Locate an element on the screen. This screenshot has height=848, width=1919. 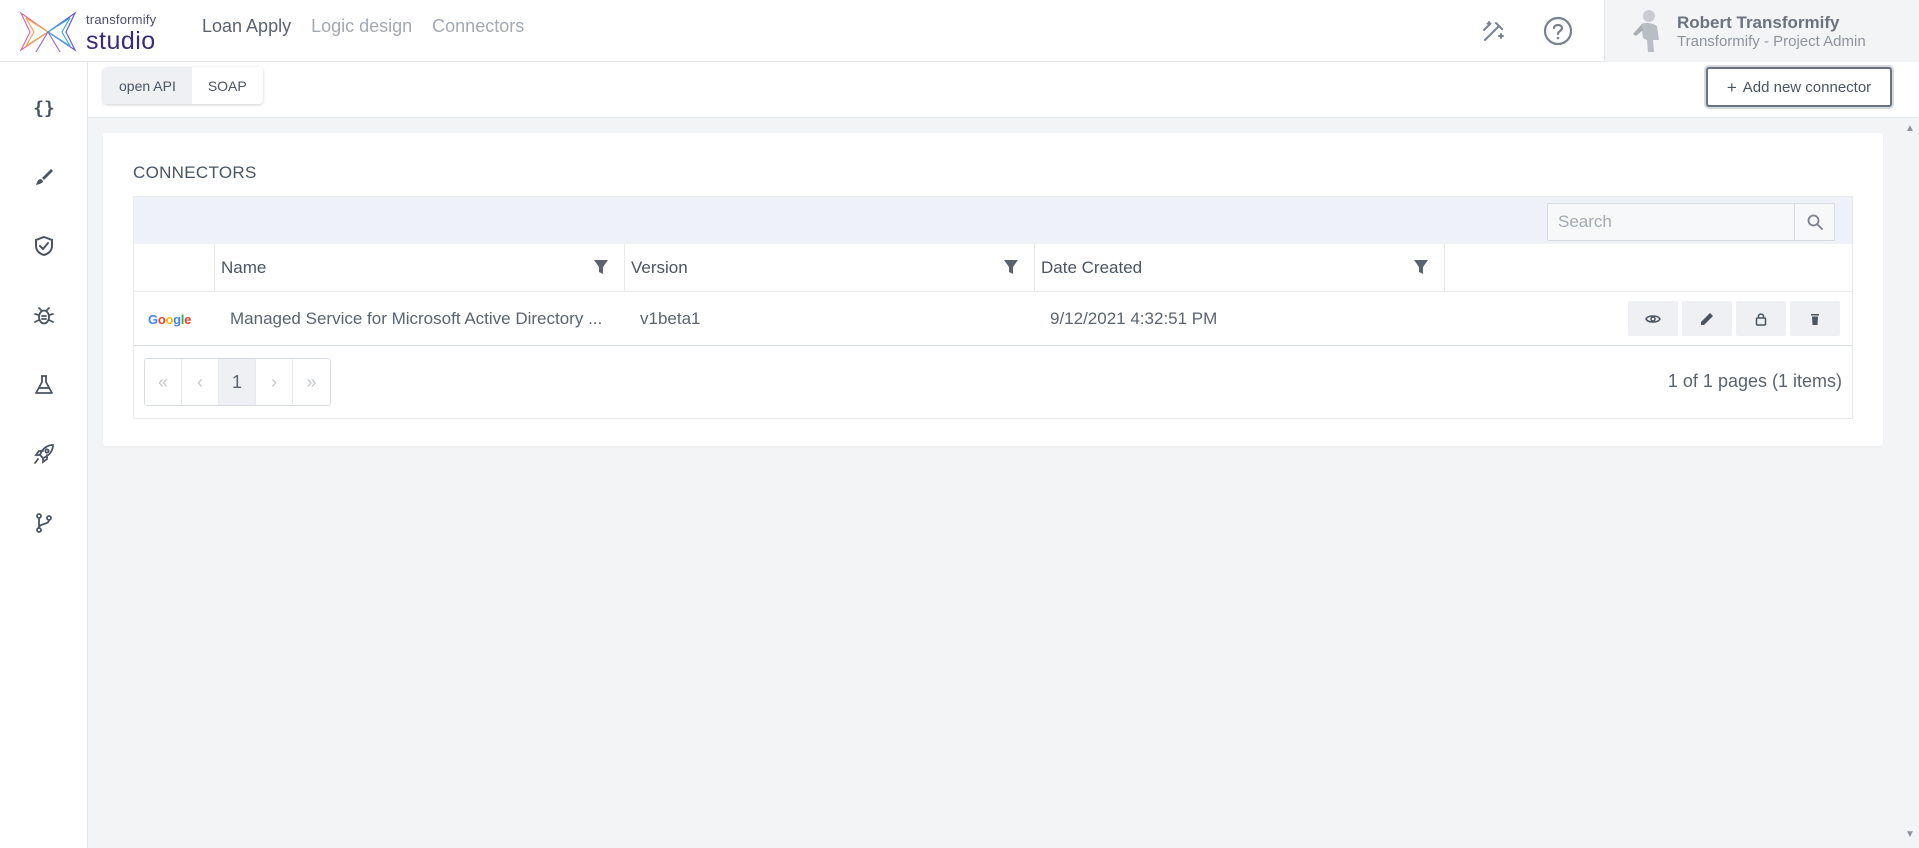
tab-open-api: open API is located at coordinates (147, 85).